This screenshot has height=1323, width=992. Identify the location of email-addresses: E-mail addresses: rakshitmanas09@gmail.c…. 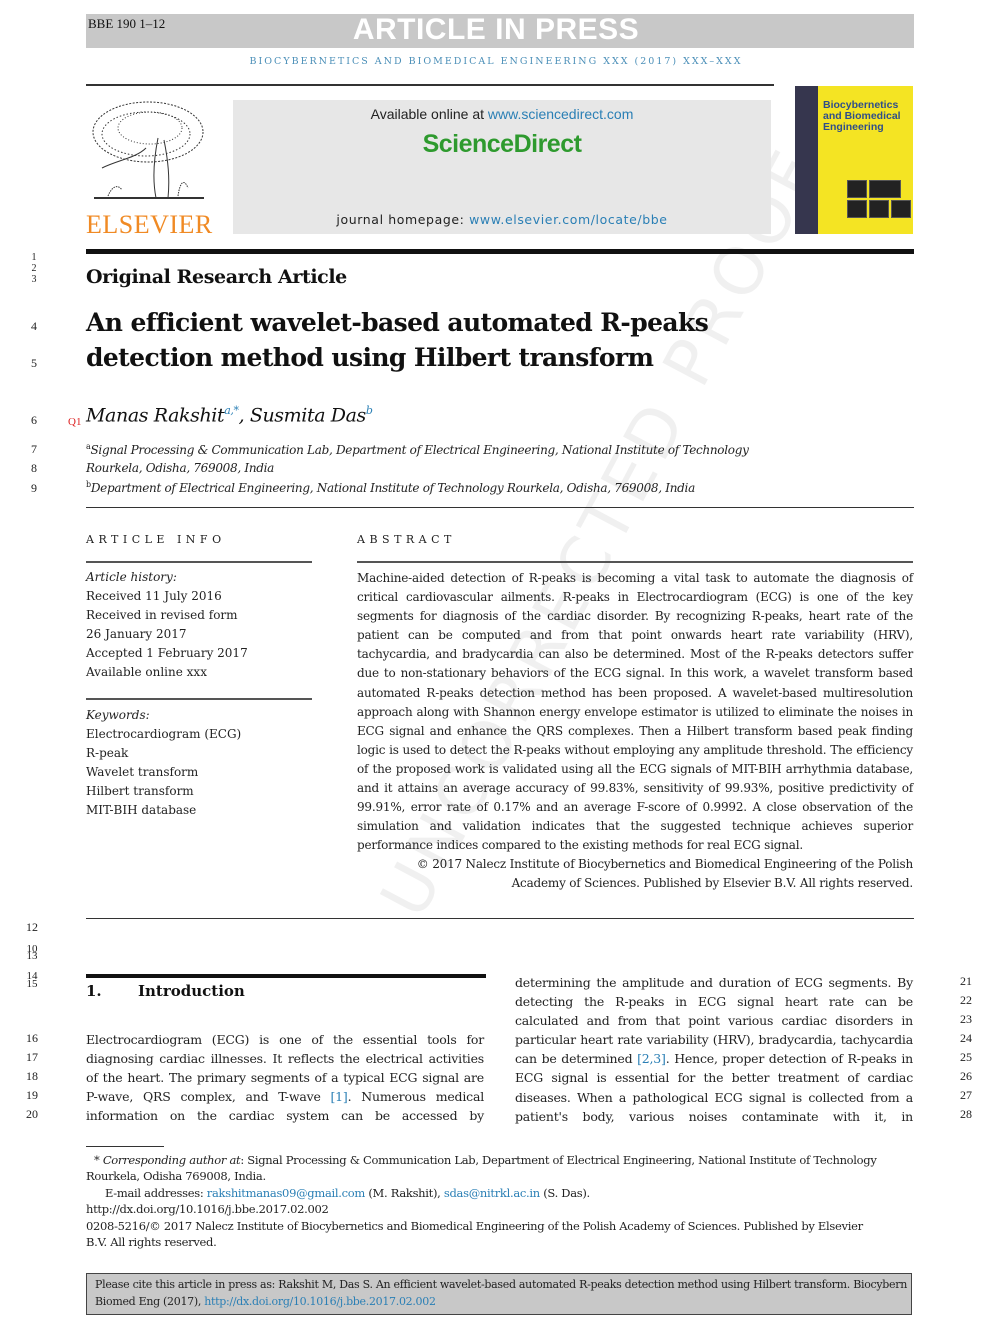
(347, 1193).